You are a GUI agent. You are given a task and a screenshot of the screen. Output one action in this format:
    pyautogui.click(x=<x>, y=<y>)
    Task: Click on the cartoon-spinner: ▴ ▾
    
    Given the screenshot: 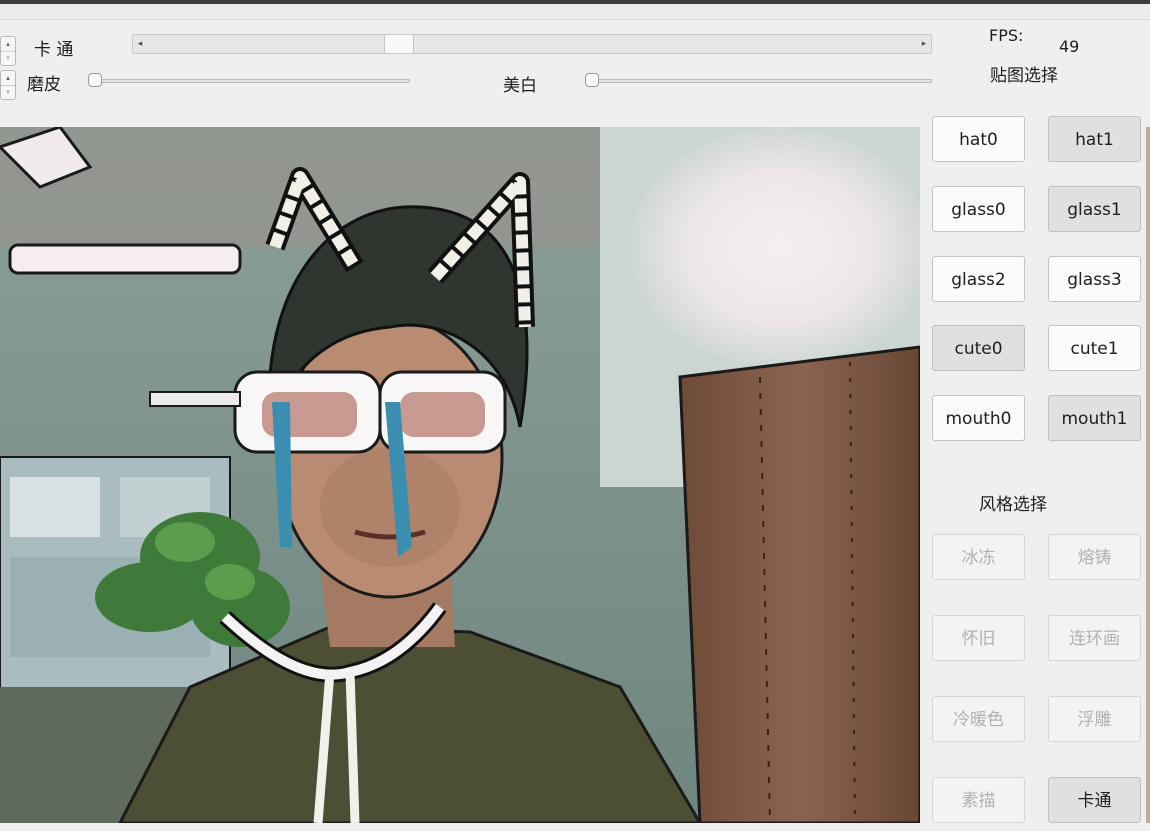 What is the action you would take?
    pyautogui.click(x=8, y=51)
    